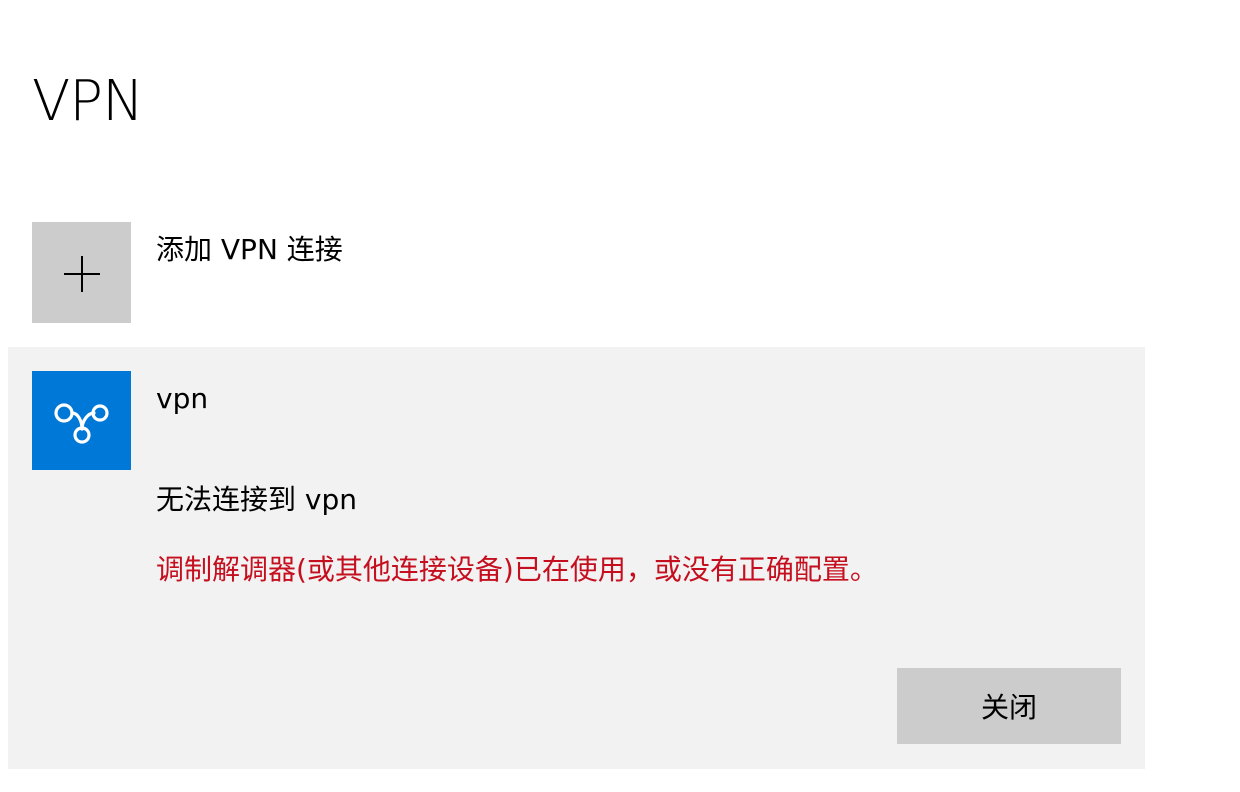 Image resolution: width=1240 pixels, height=792 pixels. Describe the element at coordinates (517, 569) in the screenshot. I see `connection-error-text: 调制解调器(或其他连接设备)已在使用，或没有正确配置。` at that location.